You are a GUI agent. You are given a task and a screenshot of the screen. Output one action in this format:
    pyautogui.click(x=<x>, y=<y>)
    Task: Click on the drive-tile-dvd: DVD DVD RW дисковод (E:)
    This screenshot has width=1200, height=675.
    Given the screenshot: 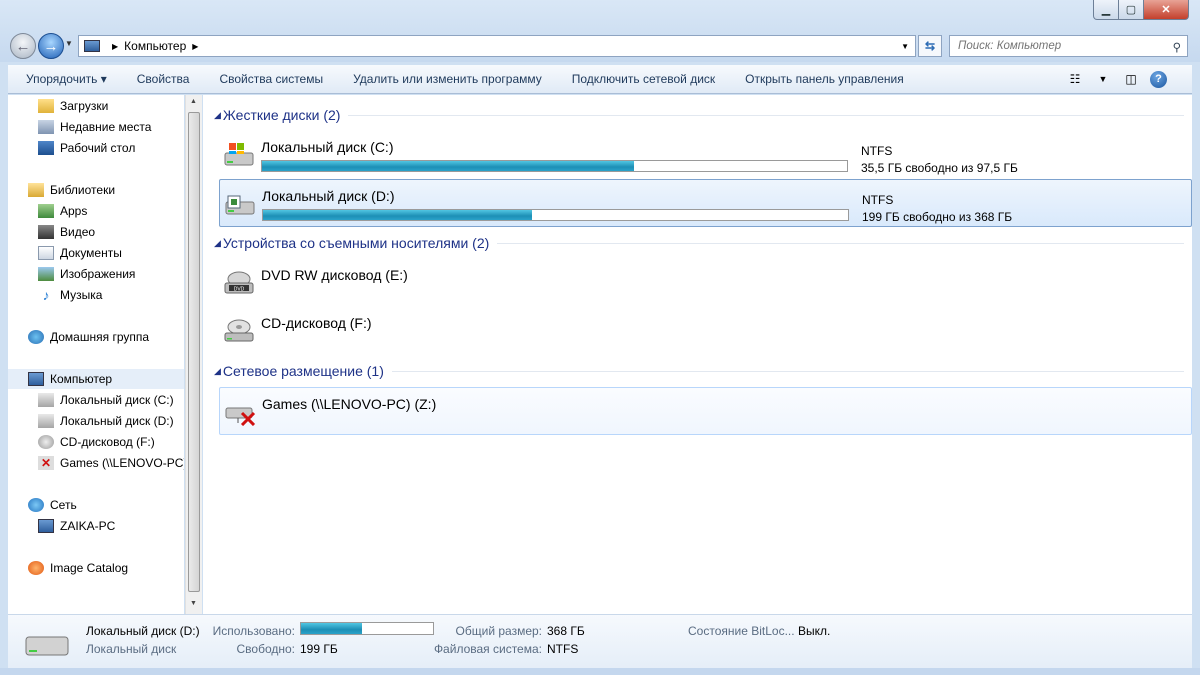 What is the action you would take?
    pyautogui.click(x=705, y=283)
    